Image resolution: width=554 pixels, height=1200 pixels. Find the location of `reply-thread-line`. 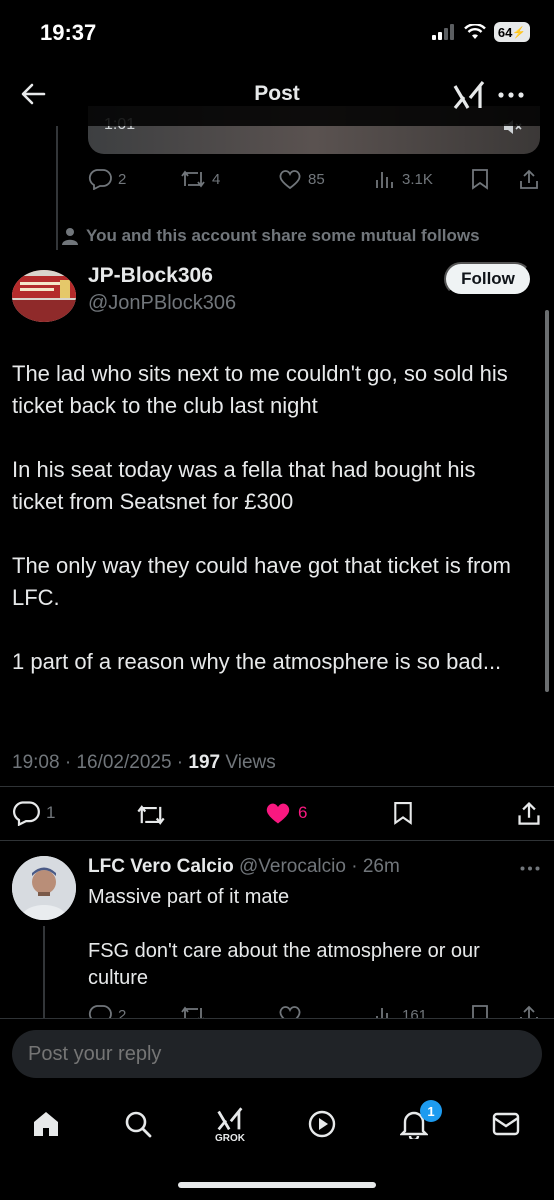

reply-thread-line is located at coordinates (44, 972).